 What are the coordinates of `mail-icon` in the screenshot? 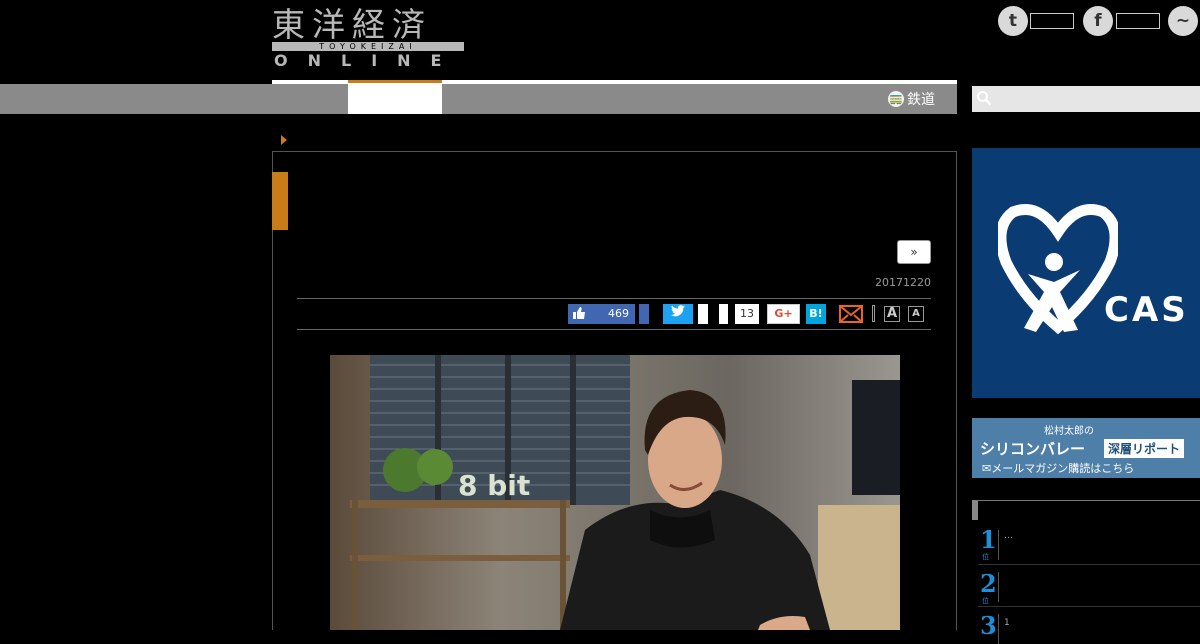 It's located at (851, 314).